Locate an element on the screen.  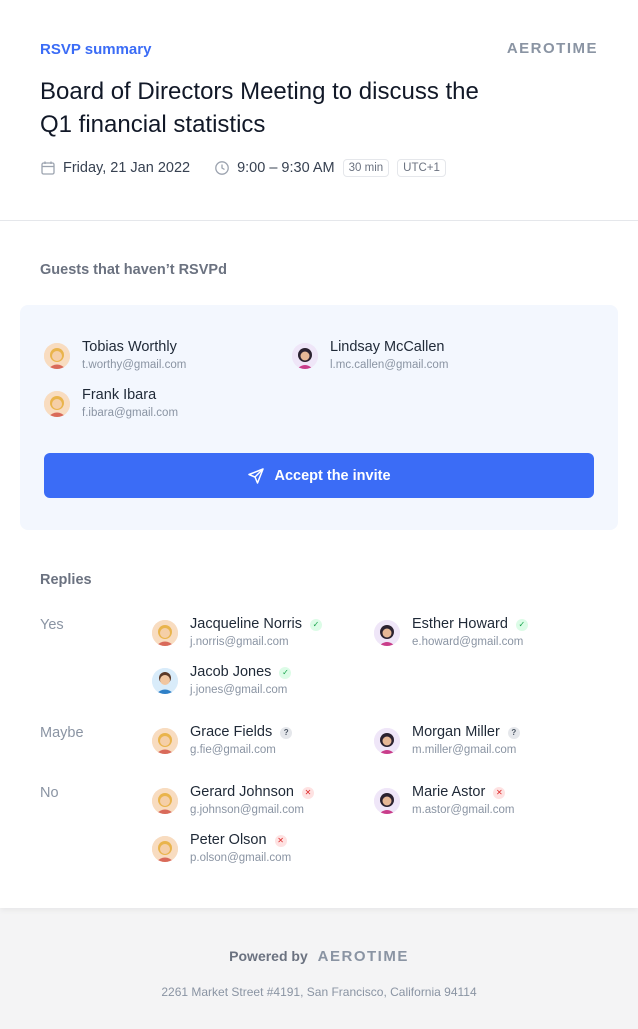
meeting-date: Friday, 21 Jan 2022 is located at coordinates (127, 168).